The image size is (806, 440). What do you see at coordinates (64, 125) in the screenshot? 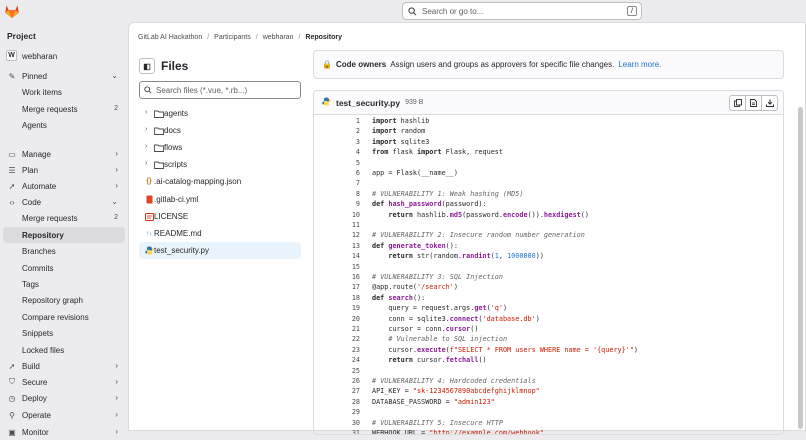
I see `sidebar-item-agents: Agents` at bounding box center [64, 125].